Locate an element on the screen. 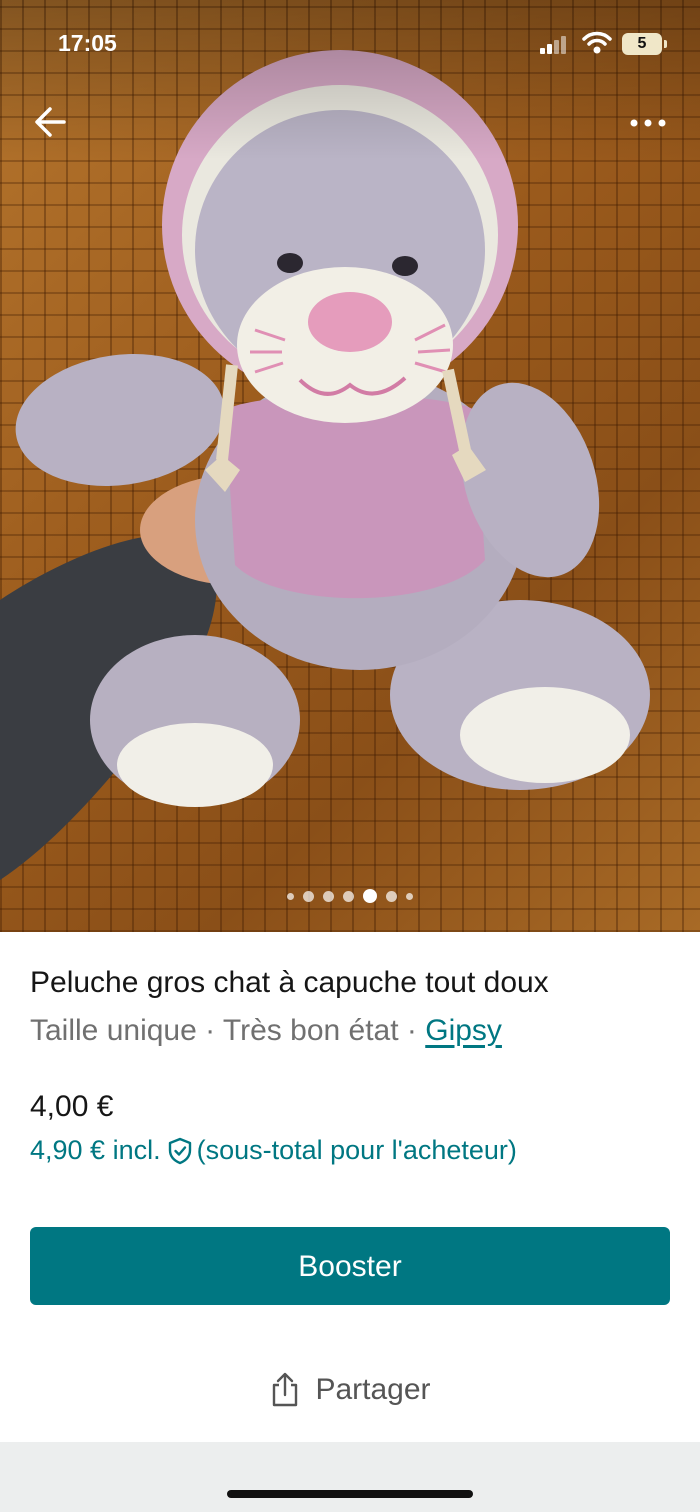  share-button: Partager is located at coordinates (350, 1390).